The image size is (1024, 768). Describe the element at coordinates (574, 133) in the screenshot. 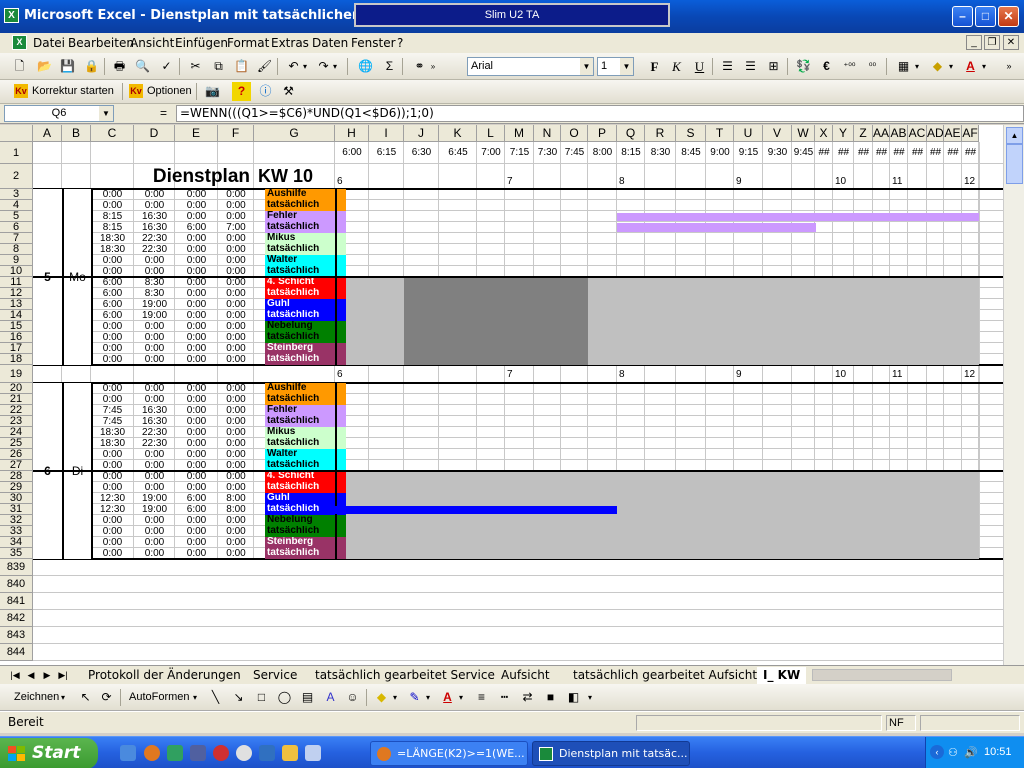

I see `column-header: O` at that location.